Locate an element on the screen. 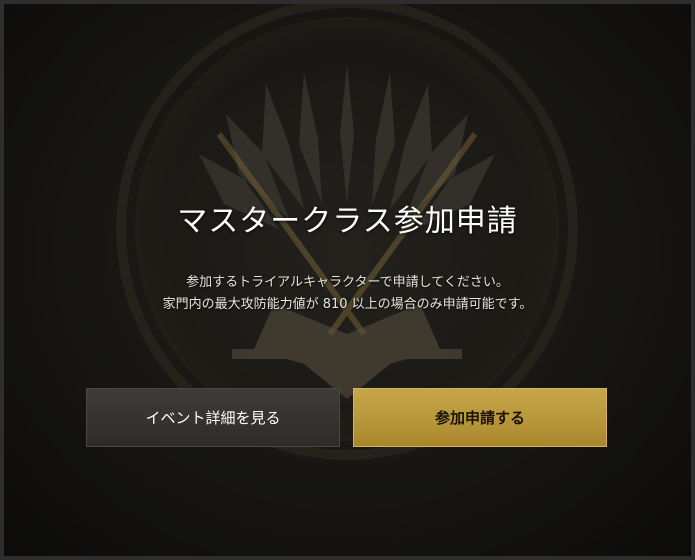  description-line-1: 参加するトライアルキャラクターで申請してください。 is located at coordinates (347, 282).